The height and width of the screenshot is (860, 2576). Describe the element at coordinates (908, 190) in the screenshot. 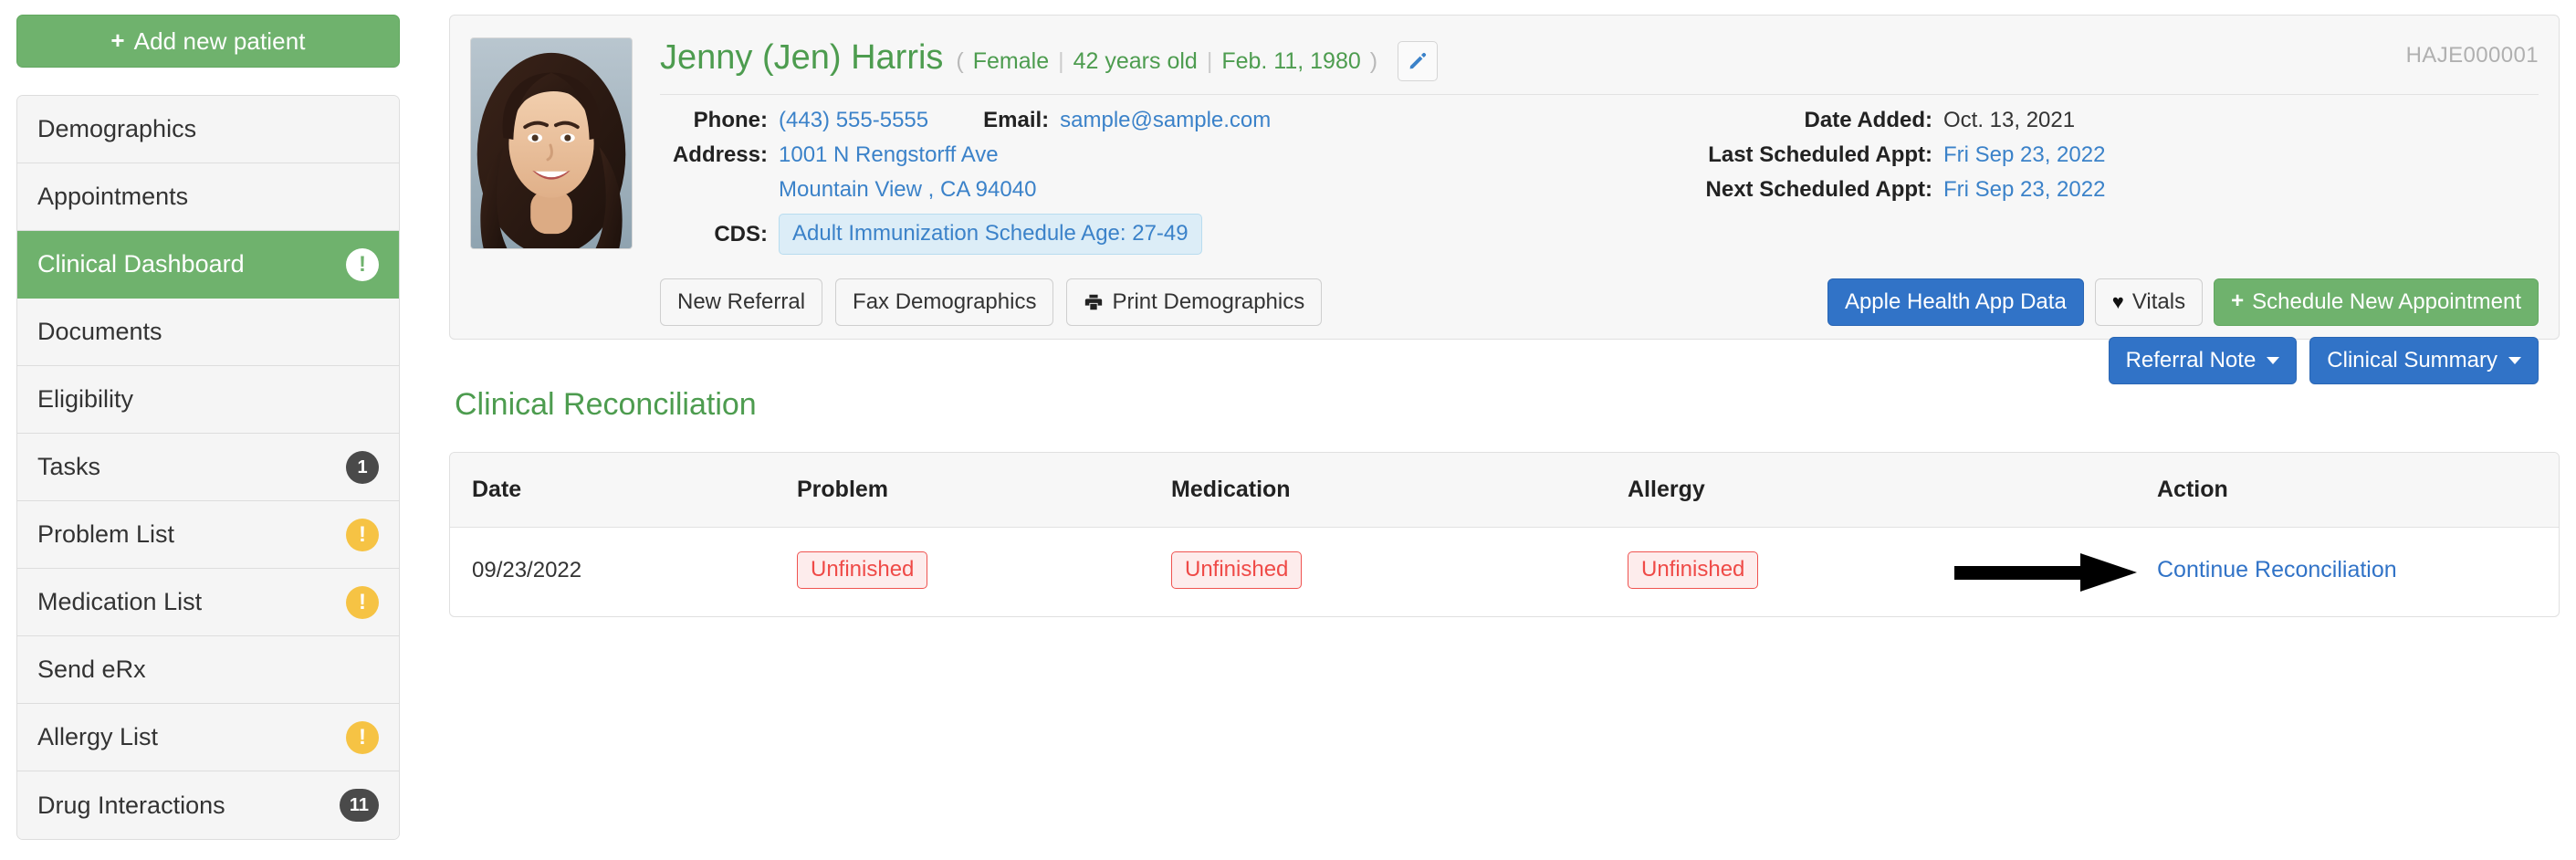

I see `address-line-2: Mountain View , CA 94040` at that location.